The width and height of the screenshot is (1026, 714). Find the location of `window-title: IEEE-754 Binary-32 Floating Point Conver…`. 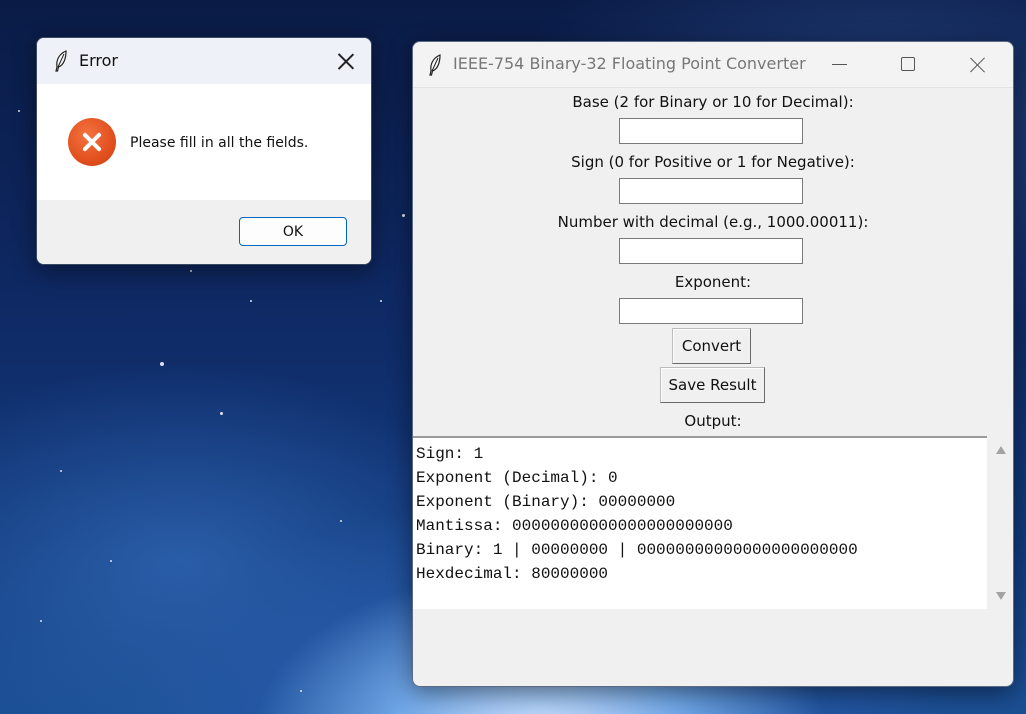

window-title: IEEE-754 Binary-32 Floating Point Conver… is located at coordinates (629, 63).